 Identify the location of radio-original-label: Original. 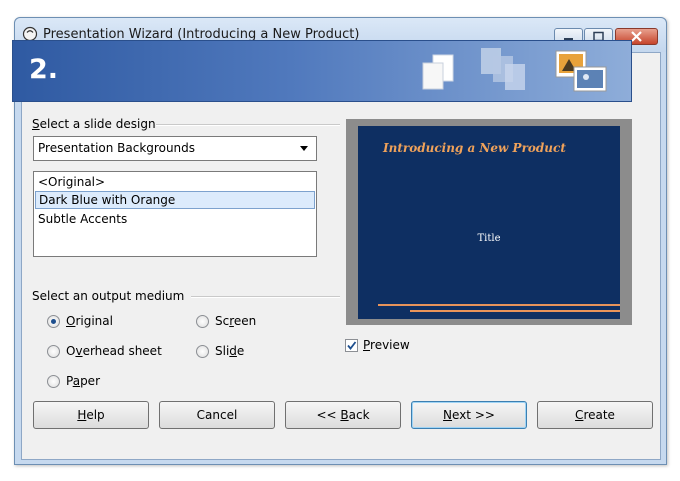
(89, 321).